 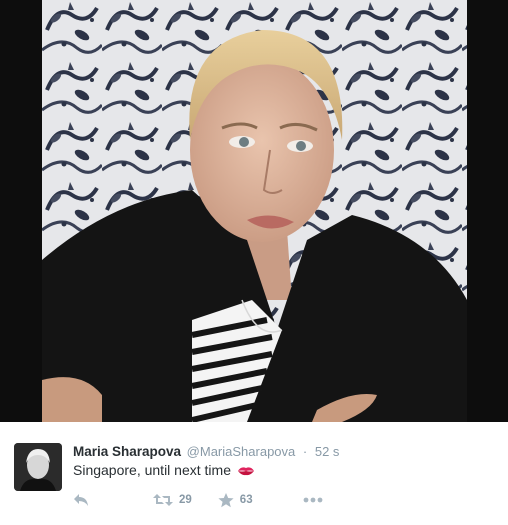 What do you see at coordinates (198, 500) in the screenshot?
I see `tweet-actions: 29 63` at bounding box center [198, 500].